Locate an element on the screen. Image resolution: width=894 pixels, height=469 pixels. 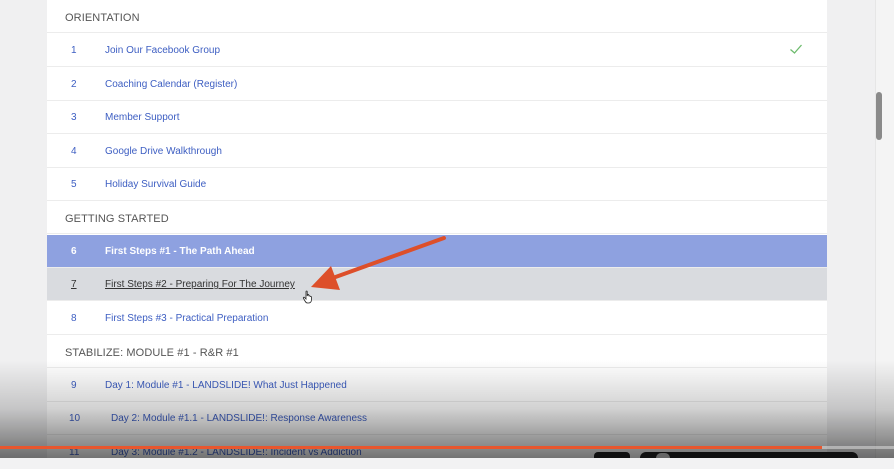
lesson-title: Coaching Calendar (Register) is located at coordinates (171, 84).